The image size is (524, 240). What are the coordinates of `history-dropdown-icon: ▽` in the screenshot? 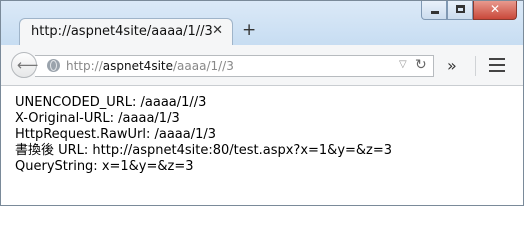 It's located at (403, 64).